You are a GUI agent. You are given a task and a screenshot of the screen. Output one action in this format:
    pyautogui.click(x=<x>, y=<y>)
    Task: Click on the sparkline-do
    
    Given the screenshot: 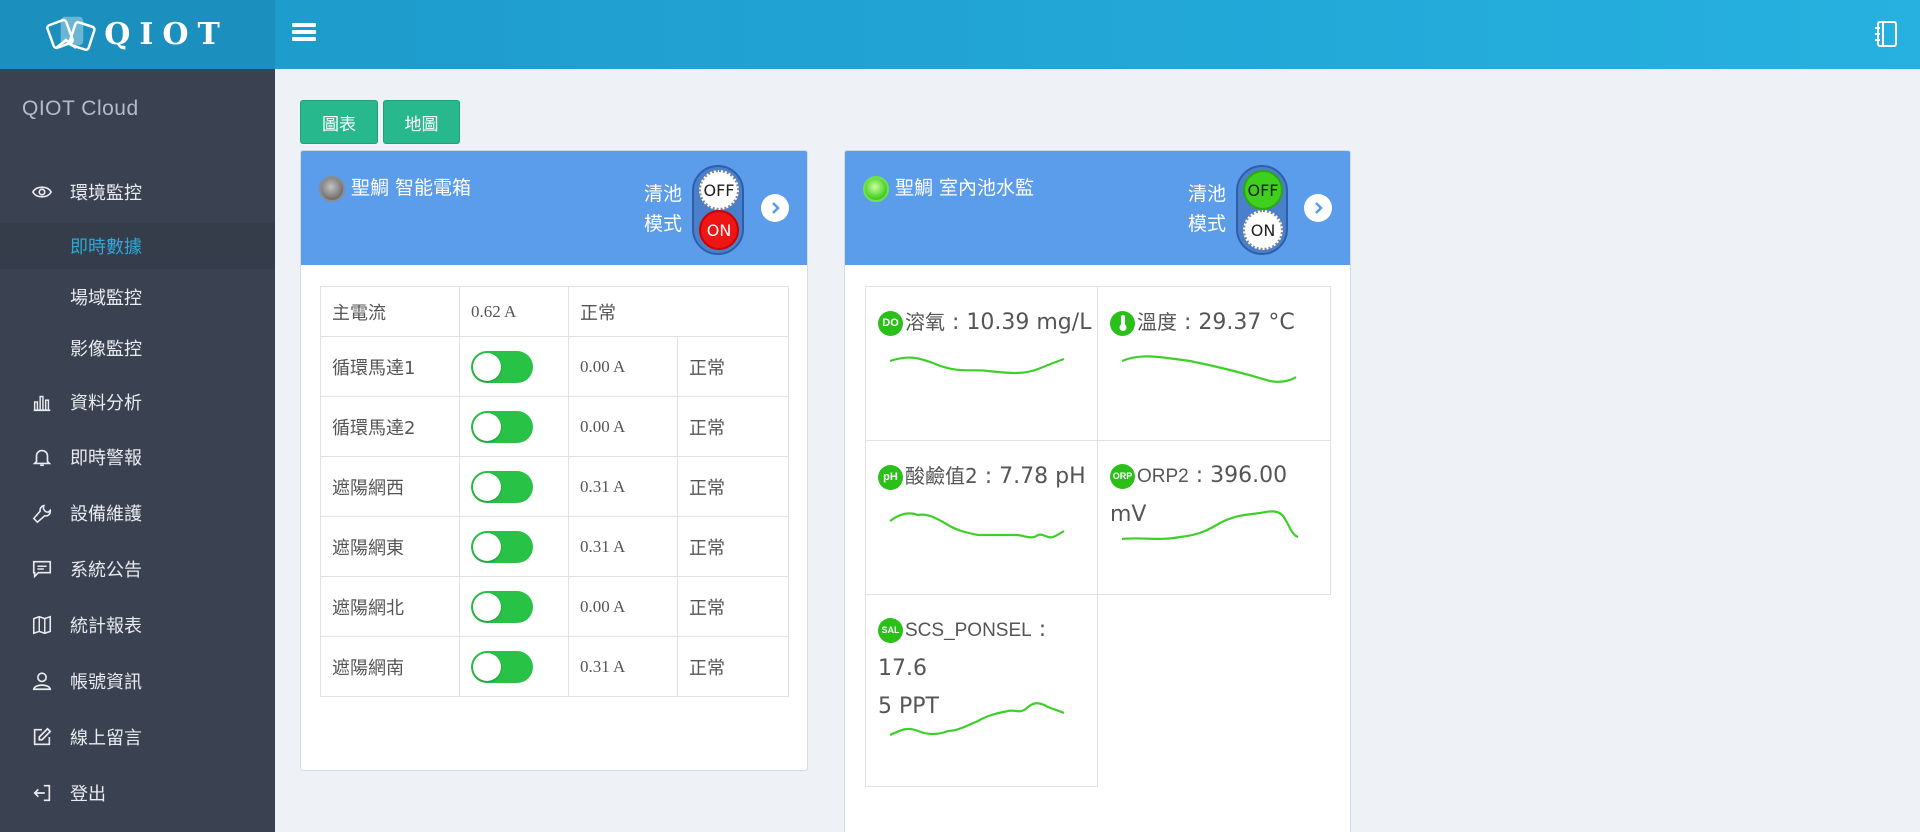 What is the action you would take?
    pyautogui.click(x=977, y=365)
    